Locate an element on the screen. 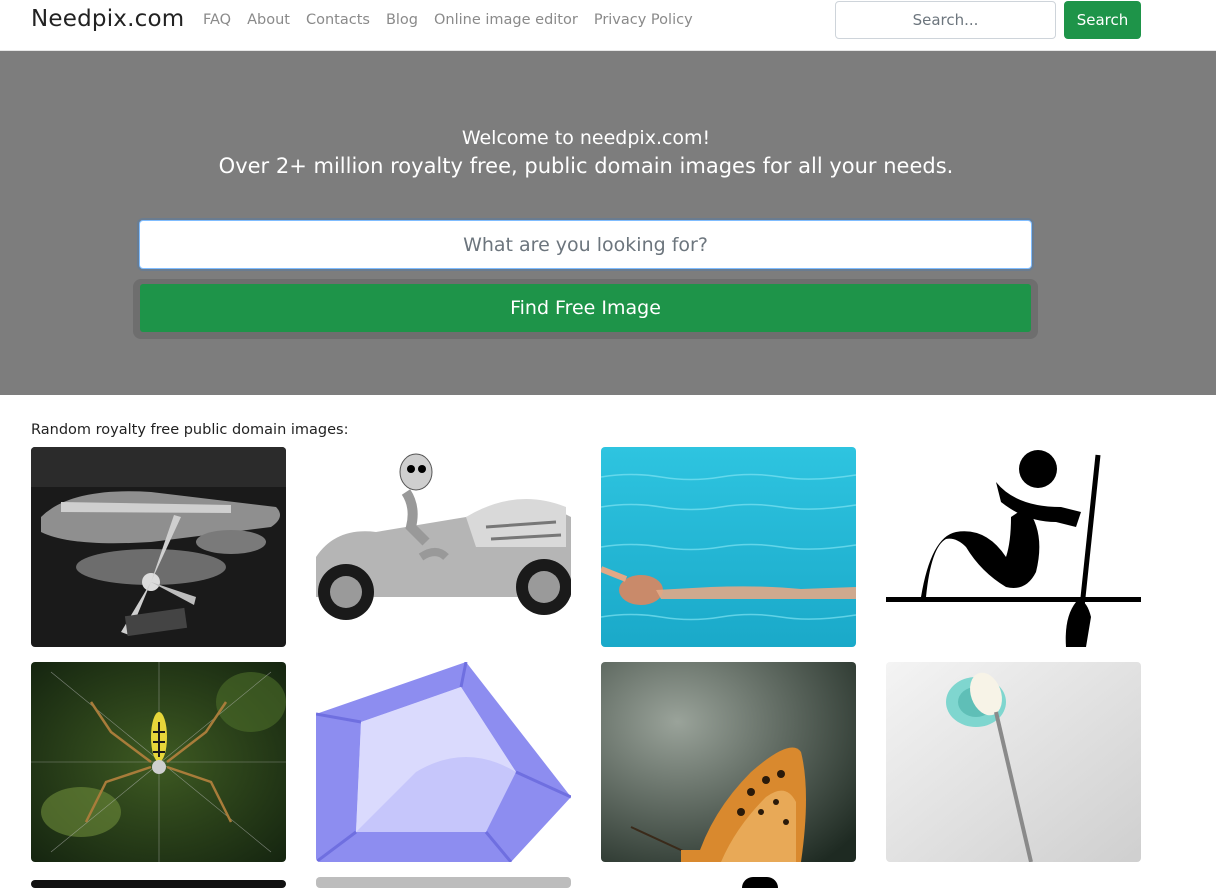 This screenshot has height=888, width=1216. thumbnail-gem-shape is located at coordinates (443, 762).